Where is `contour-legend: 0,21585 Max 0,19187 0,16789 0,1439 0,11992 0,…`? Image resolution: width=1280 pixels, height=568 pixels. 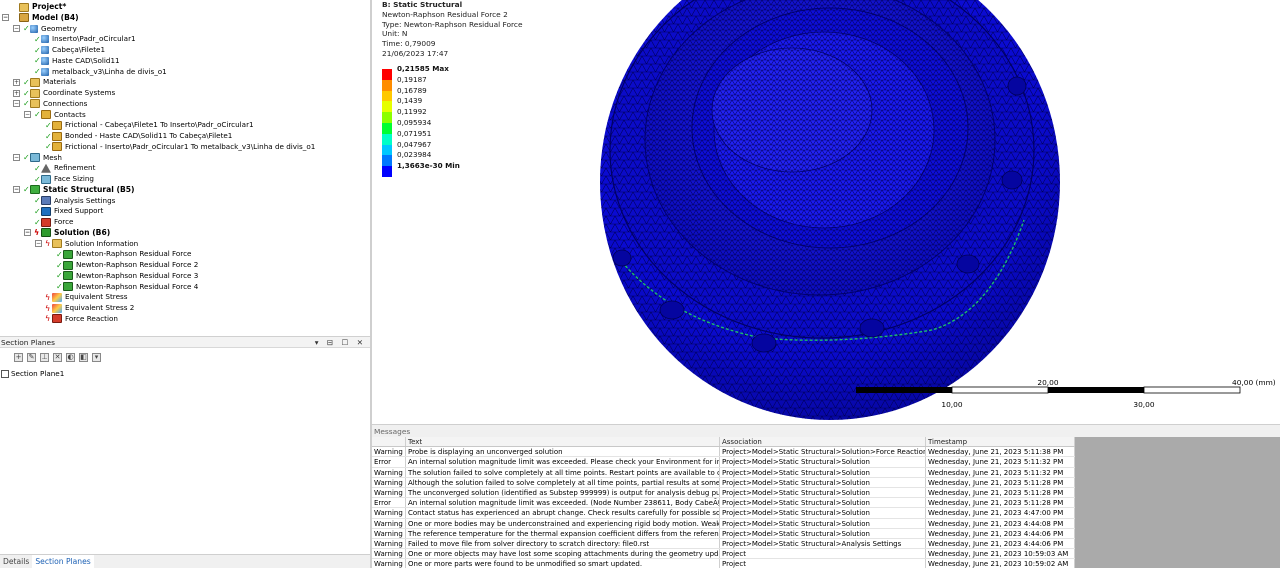 contour-legend: 0,21585 Max 0,19187 0,16789 0,1439 0,11992 0,… is located at coordinates (421, 120).